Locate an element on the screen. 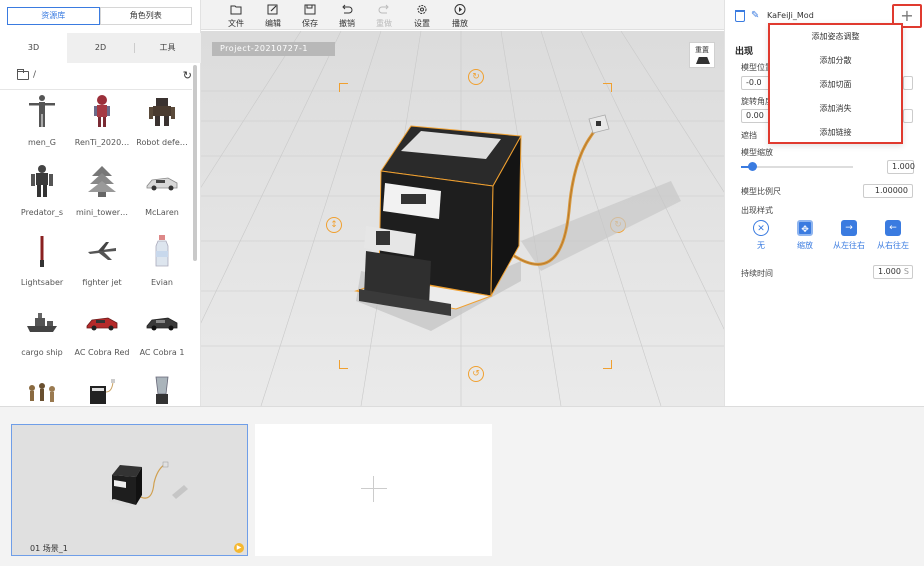 This screenshot has height=566, width=924. menu-item-add-scatter: 添加分散 is located at coordinates (835, 61).